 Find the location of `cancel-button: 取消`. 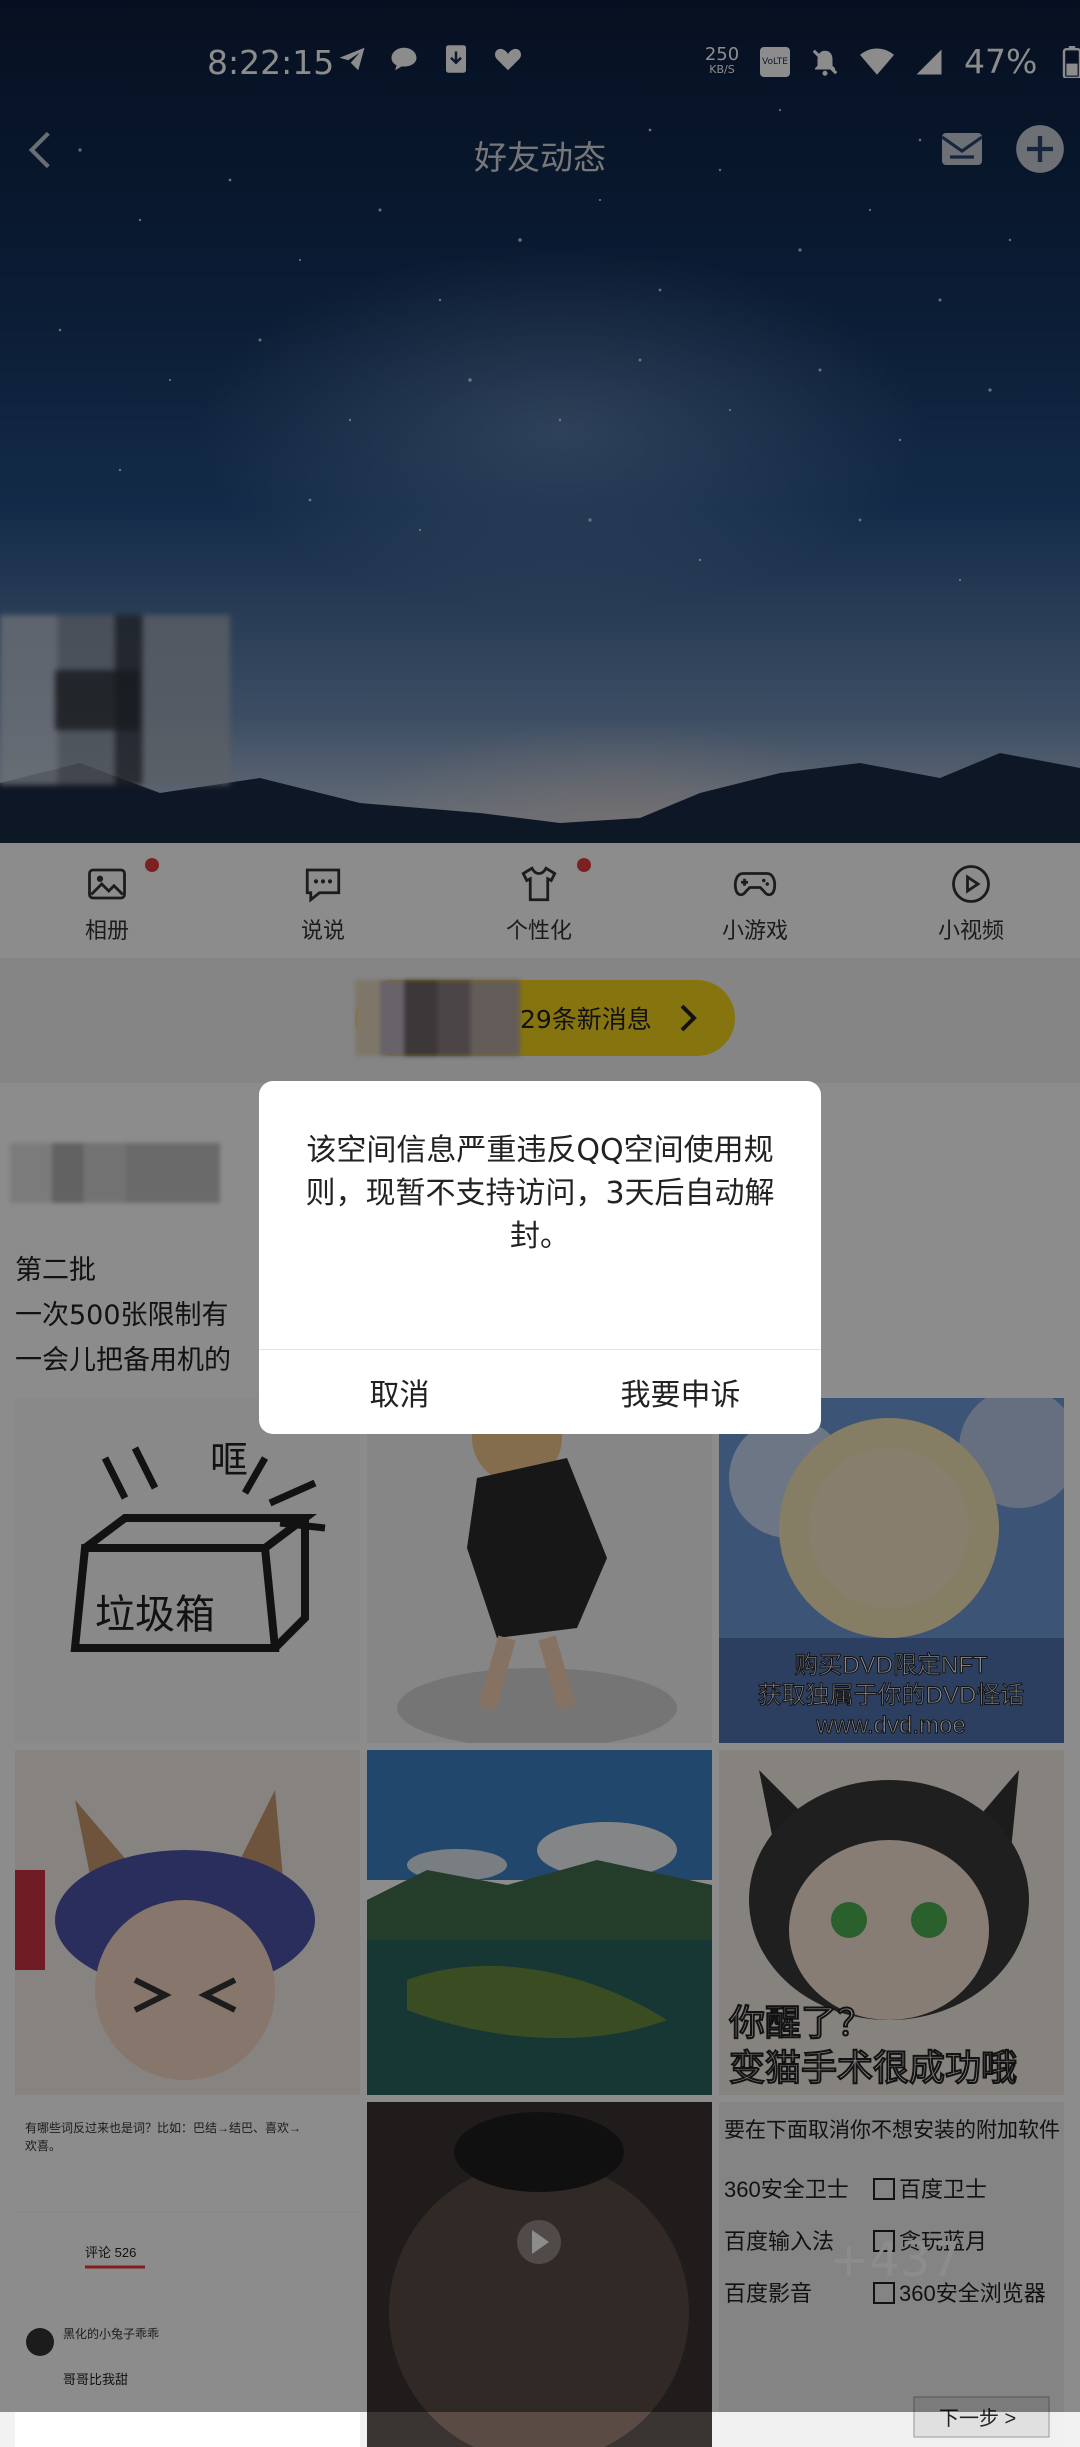

cancel-button: 取消 is located at coordinates (399, 1391).